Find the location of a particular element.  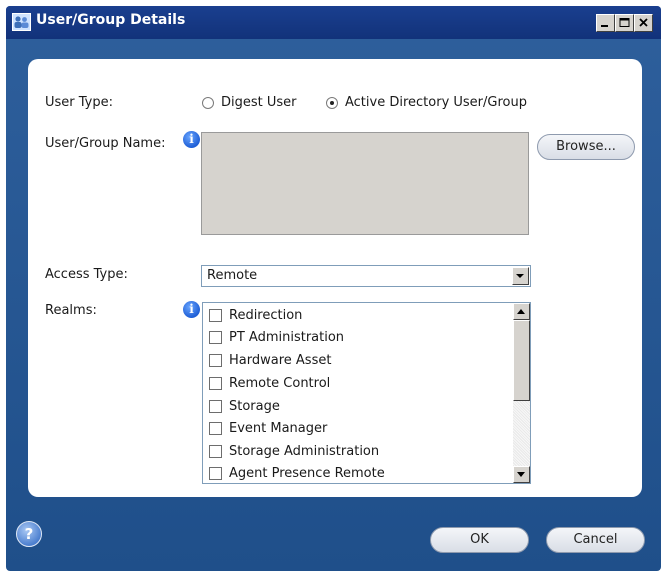

realms-label: Realms: is located at coordinates (71, 310).